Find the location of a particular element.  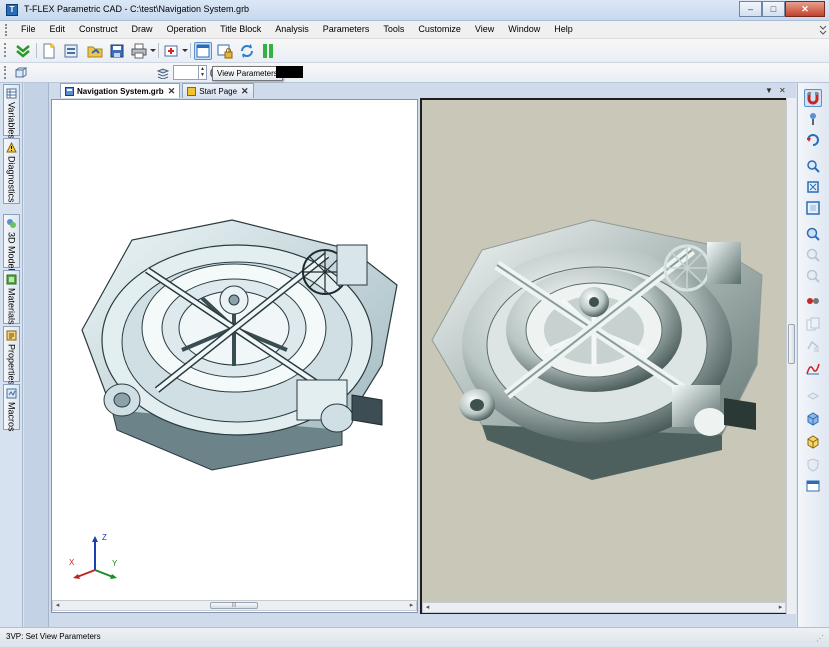

menu-item-help: Help is located at coordinates (563, 29).